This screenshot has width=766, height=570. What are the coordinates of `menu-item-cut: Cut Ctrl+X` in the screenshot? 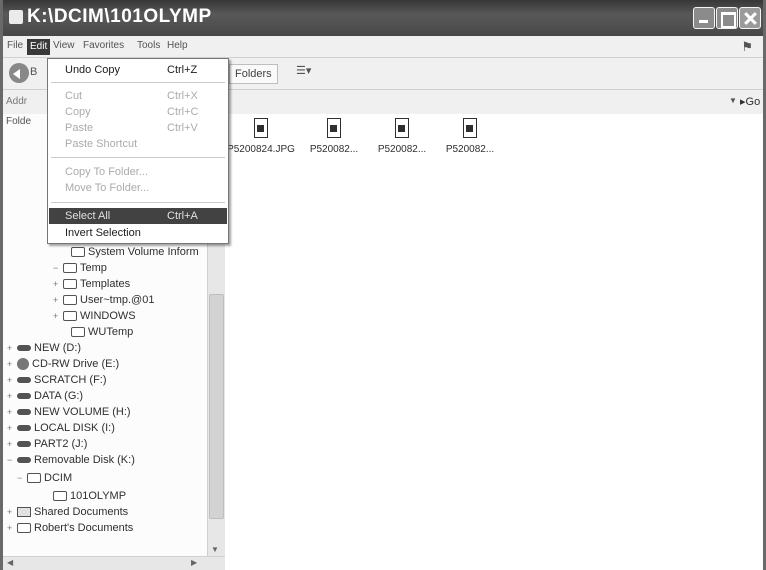 It's located at (138, 96).